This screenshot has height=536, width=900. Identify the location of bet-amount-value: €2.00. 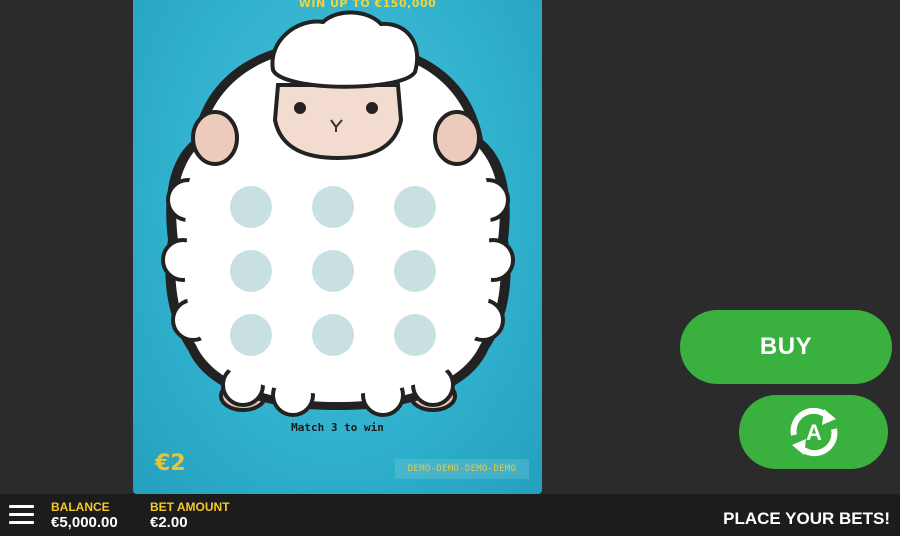
(169, 522).